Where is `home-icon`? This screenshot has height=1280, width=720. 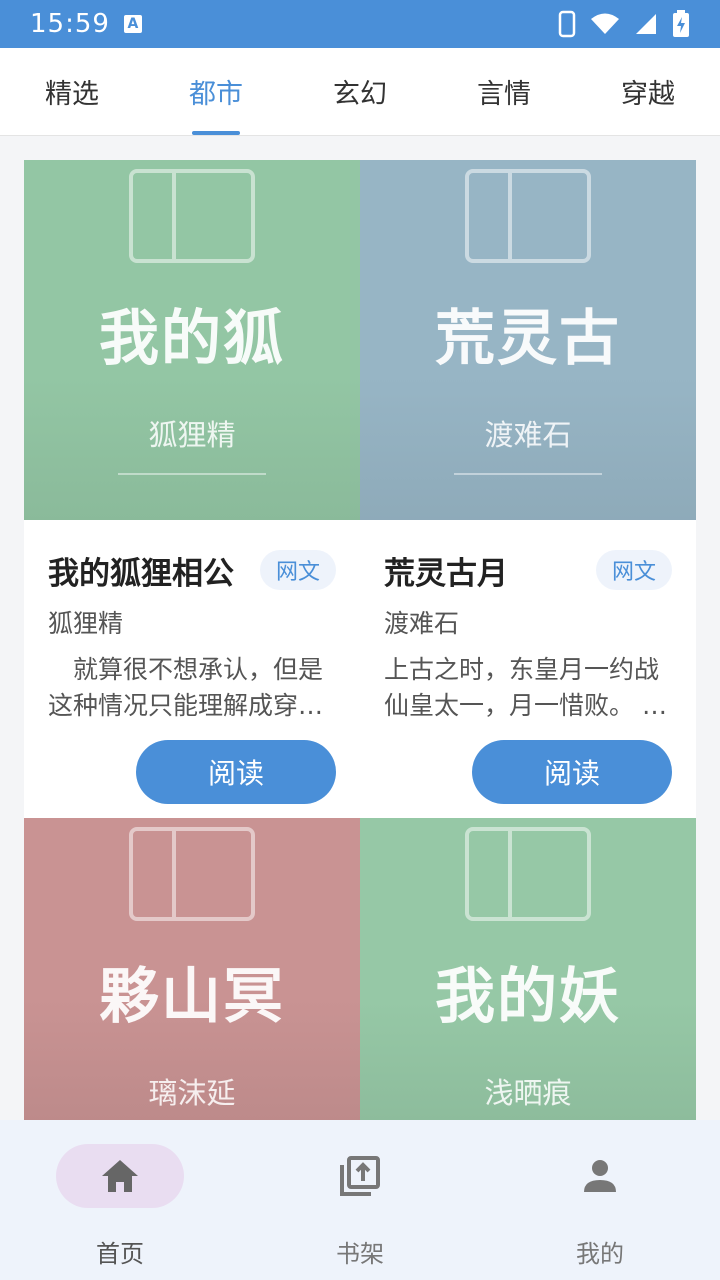
home-icon is located at coordinates (120, 1176).